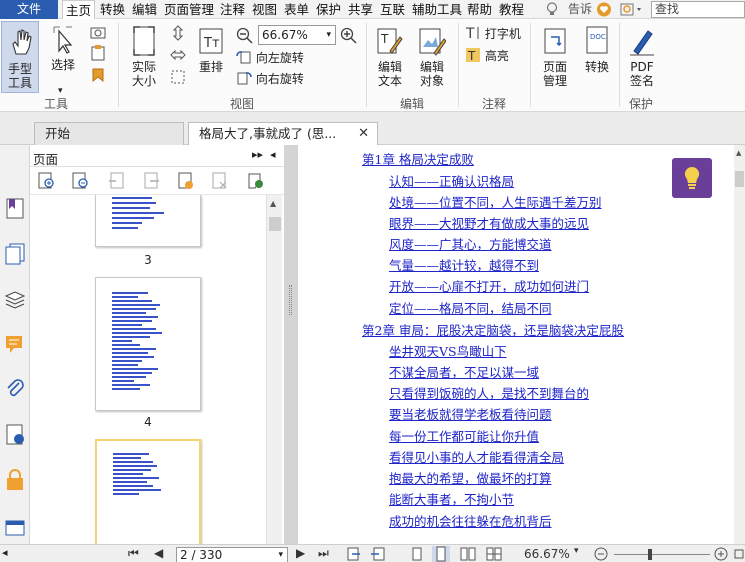  Describe the element at coordinates (451, 180) in the screenshot. I see `toc-link: 认知——正确认识格局` at that location.